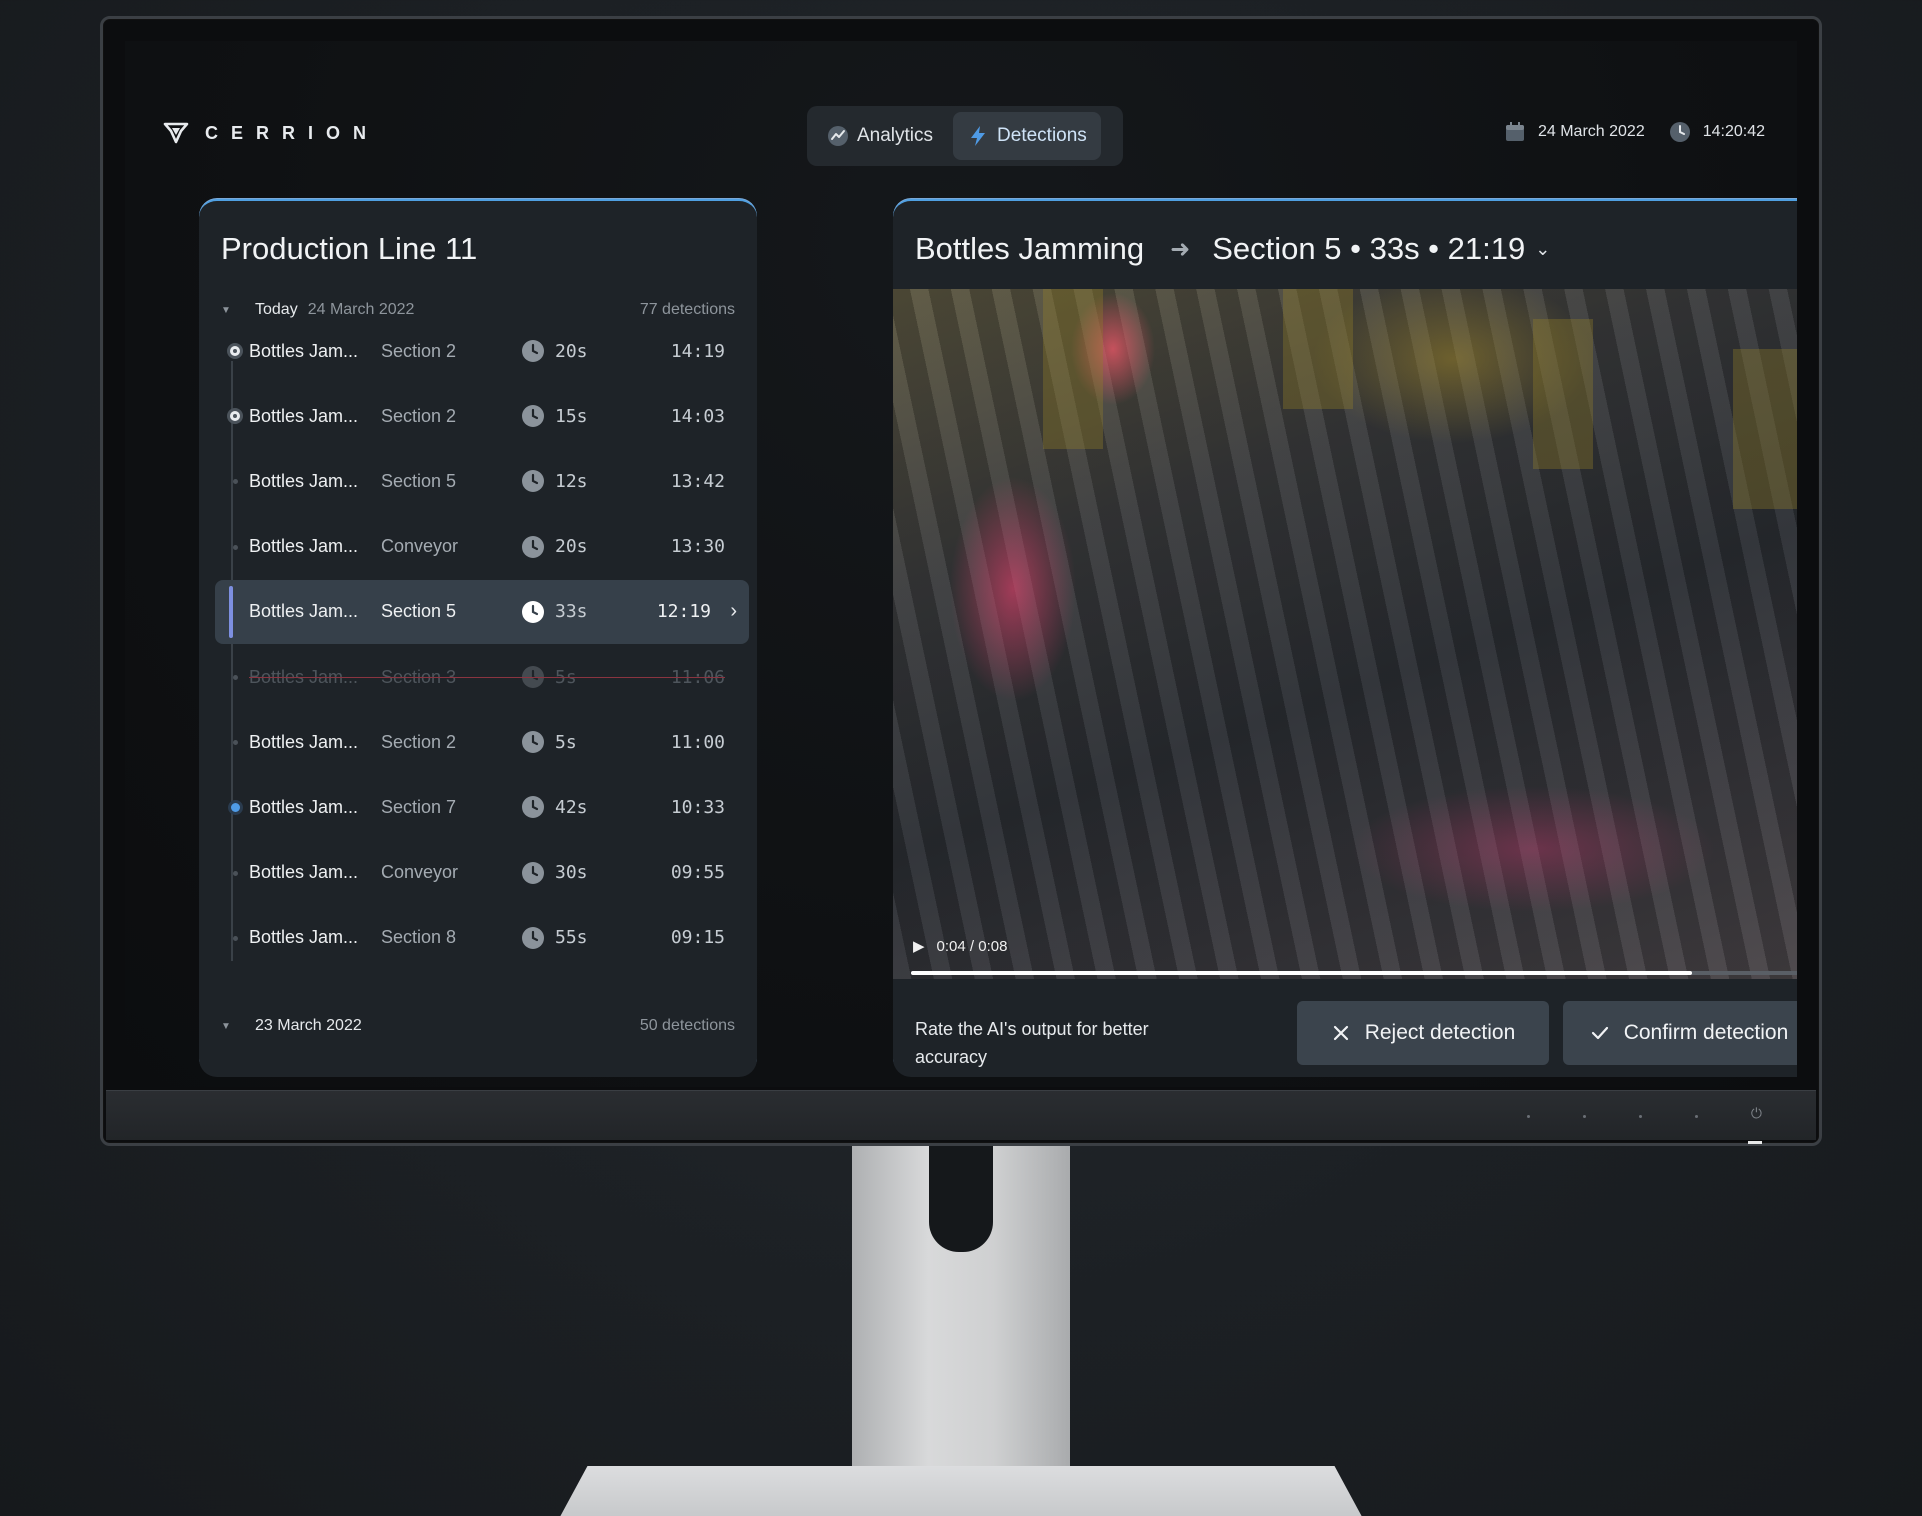 This screenshot has width=1922, height=1516. I want to click on detection-row: Bottles Jam... Section 8 55s 09:15, so click(482, 938).